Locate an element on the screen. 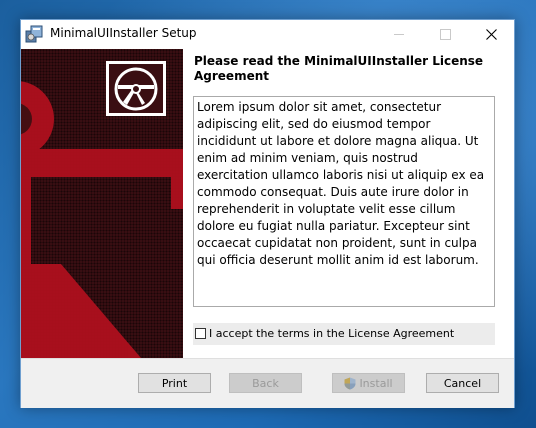 The image size is (536, 428). button-bar: Print Back Install Cancel is located at coordinates (267, 383).